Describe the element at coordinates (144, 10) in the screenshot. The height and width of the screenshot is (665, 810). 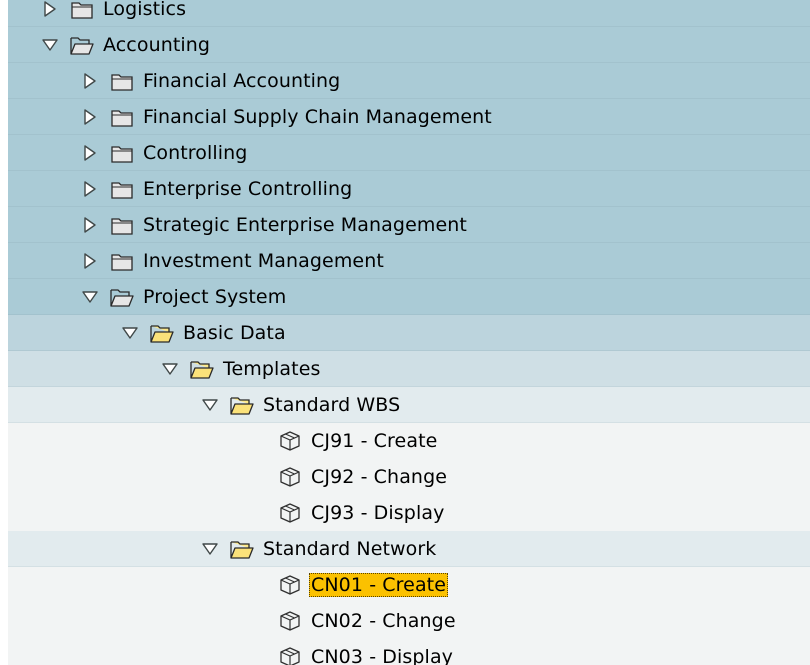
I see `tree-node-label: Logistics` at that location.